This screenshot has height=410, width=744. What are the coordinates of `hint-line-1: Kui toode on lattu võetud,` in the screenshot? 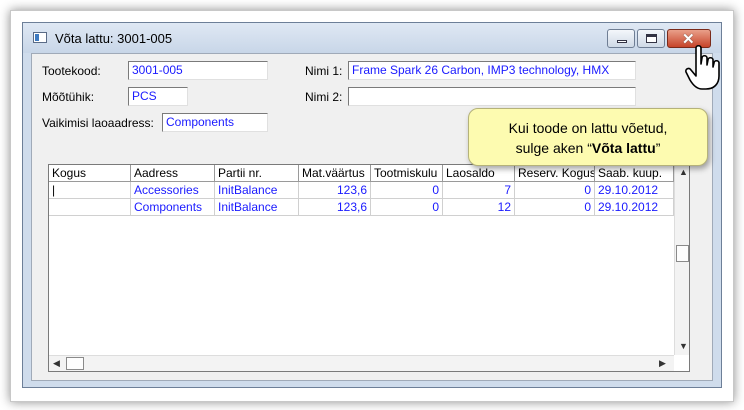 It's located at (588, 128).